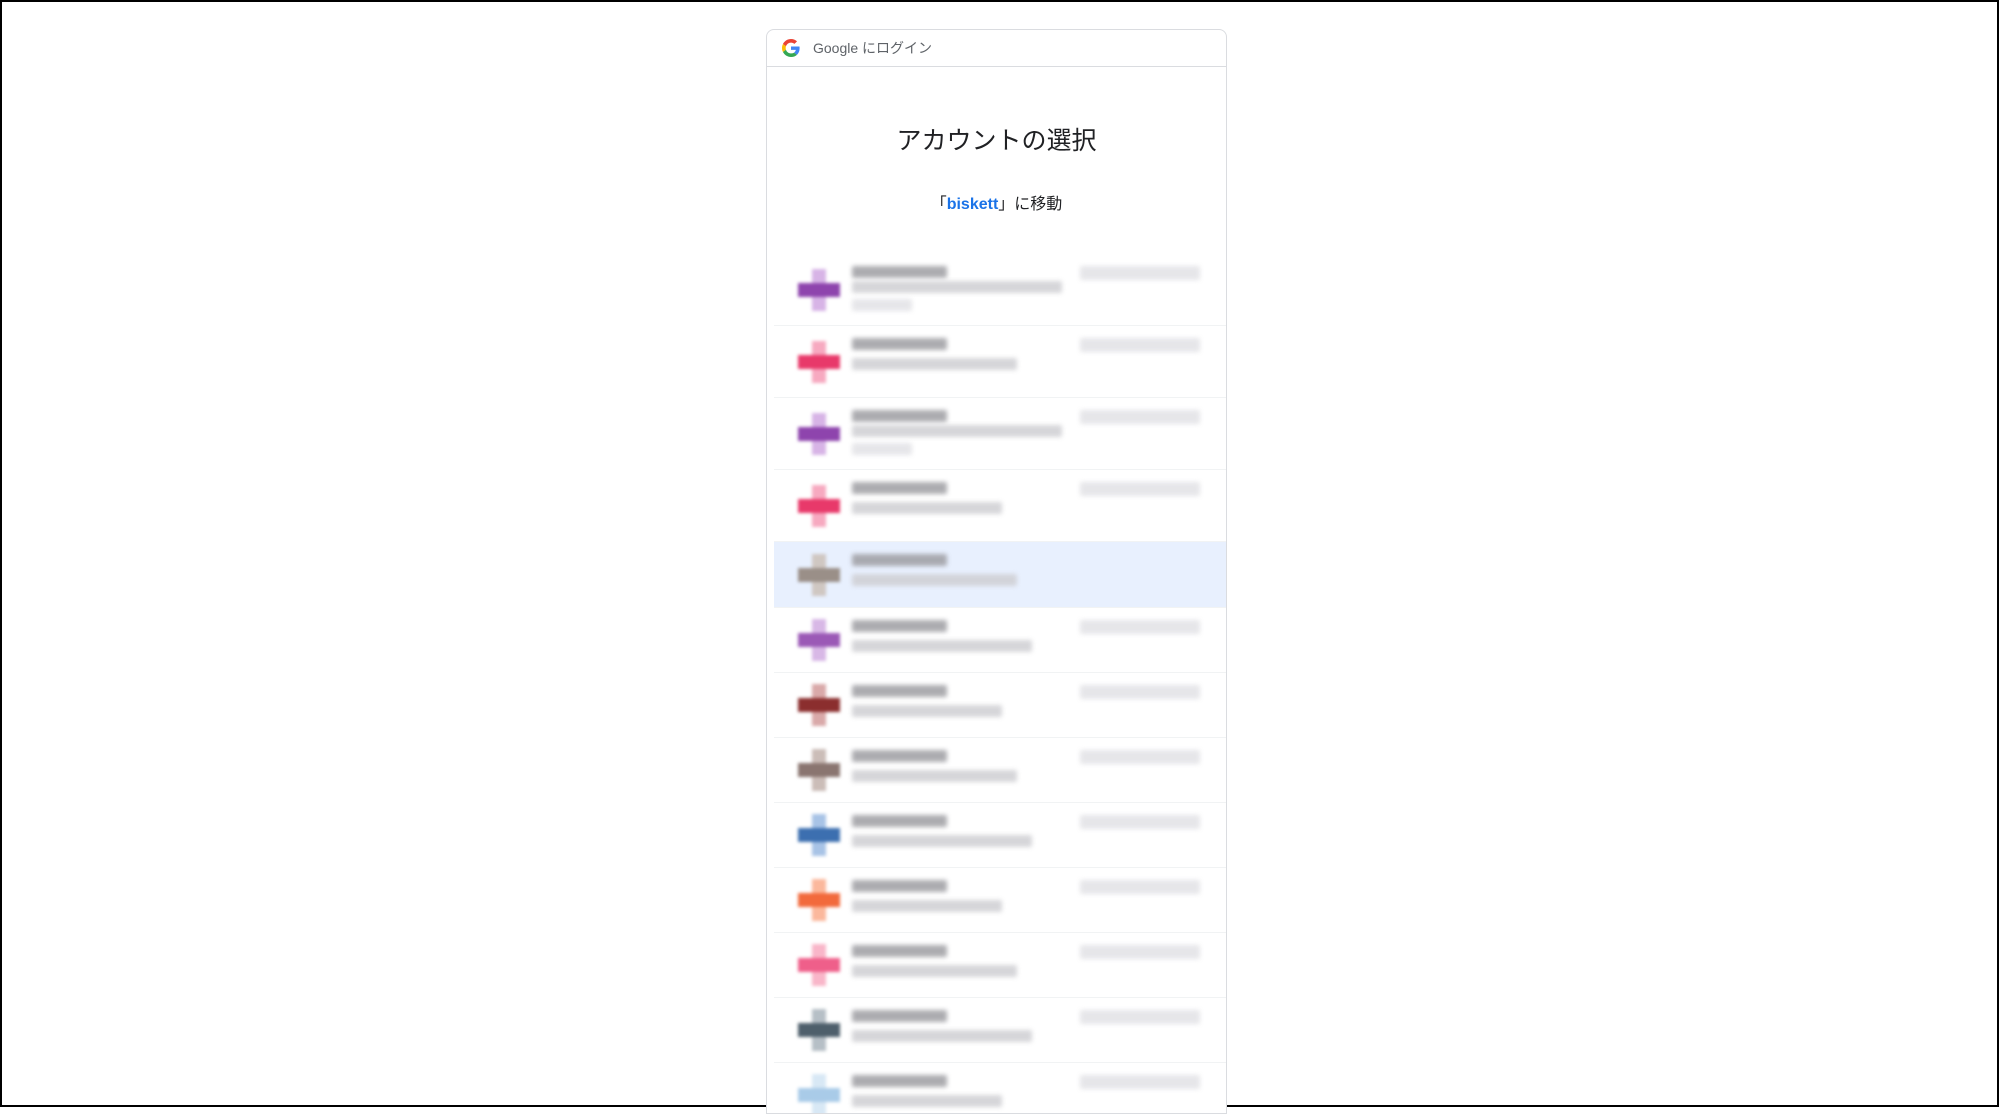 This screenshot has width=1999, height=1114. I want to click on google-g-icon, so click(791, 48).